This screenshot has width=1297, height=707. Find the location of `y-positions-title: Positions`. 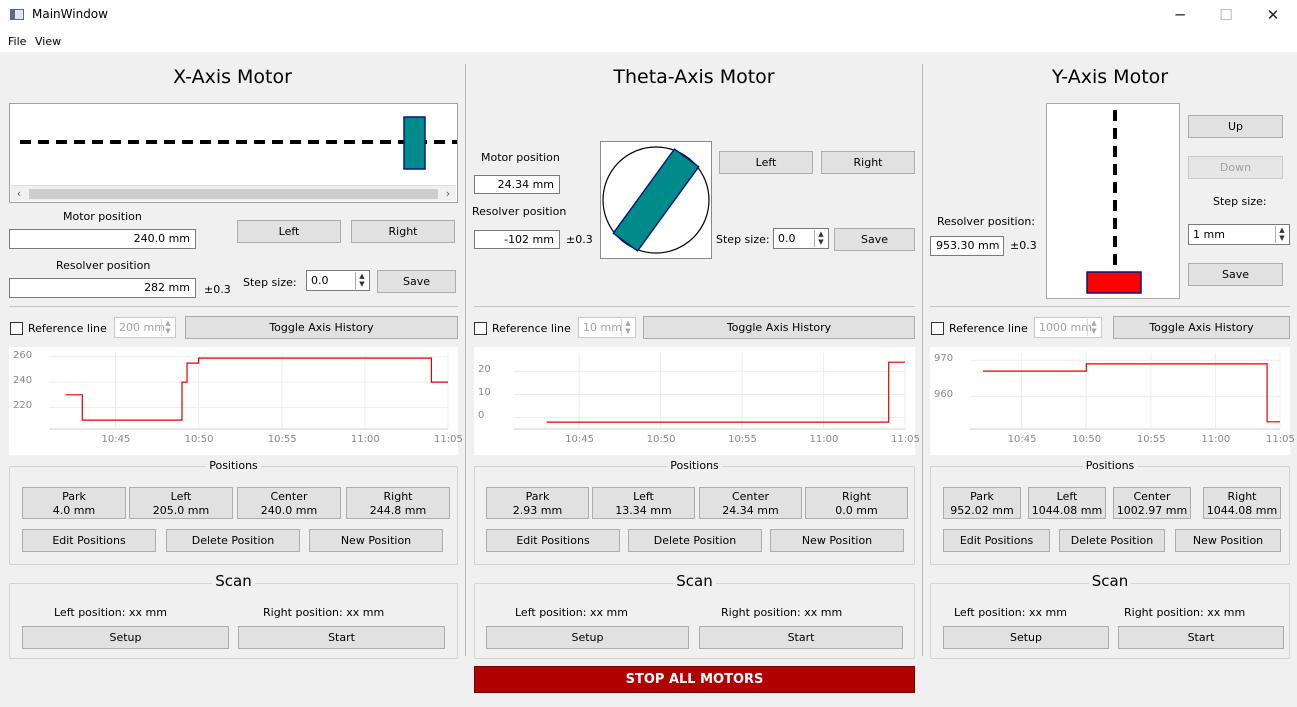

y-positions-title: Positions is located at coordinates (1110, 465).